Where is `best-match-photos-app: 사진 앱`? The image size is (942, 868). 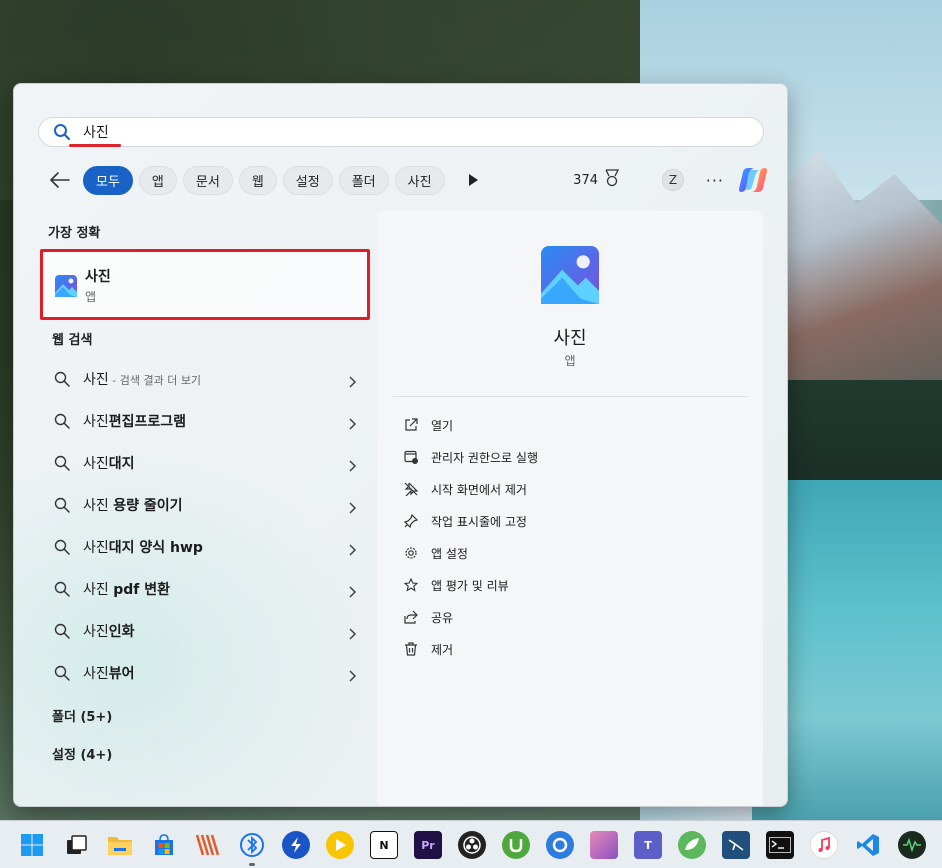 best-match-photos-app: 사진 앱 is located at coordinates (205, 284).